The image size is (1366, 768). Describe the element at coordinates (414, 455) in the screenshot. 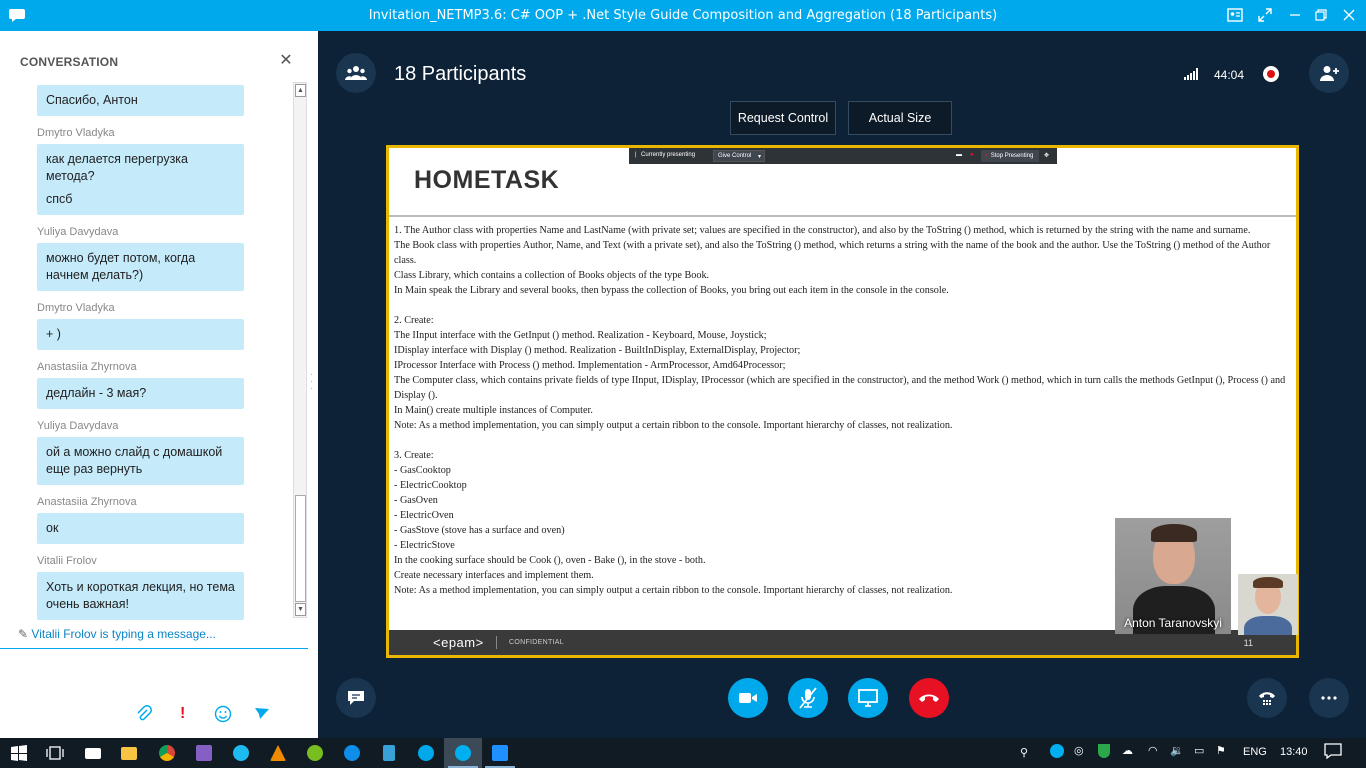

I see `slide-paragraph: 3. Create:` at that location.